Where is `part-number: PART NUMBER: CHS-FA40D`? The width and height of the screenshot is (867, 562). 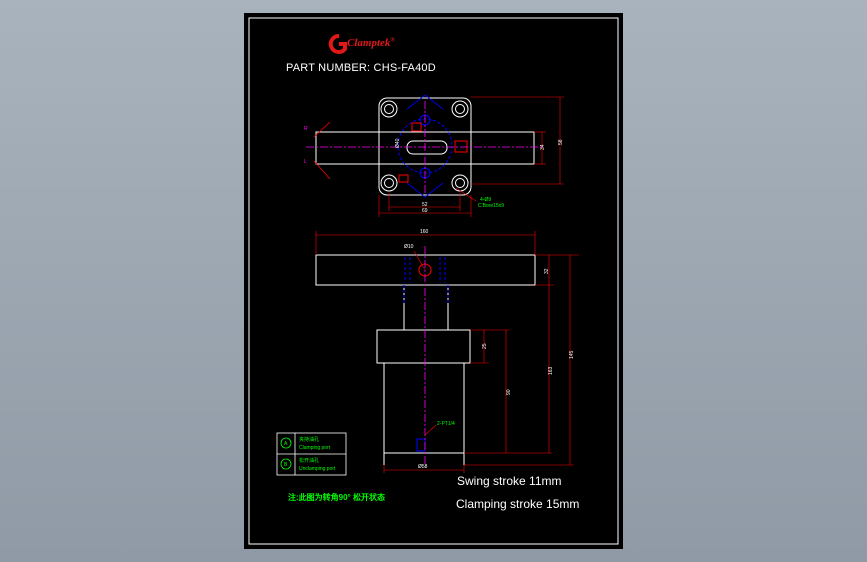 part-number: PART NUMBER: CHS-FA40D is located at coordinates (361, 68).